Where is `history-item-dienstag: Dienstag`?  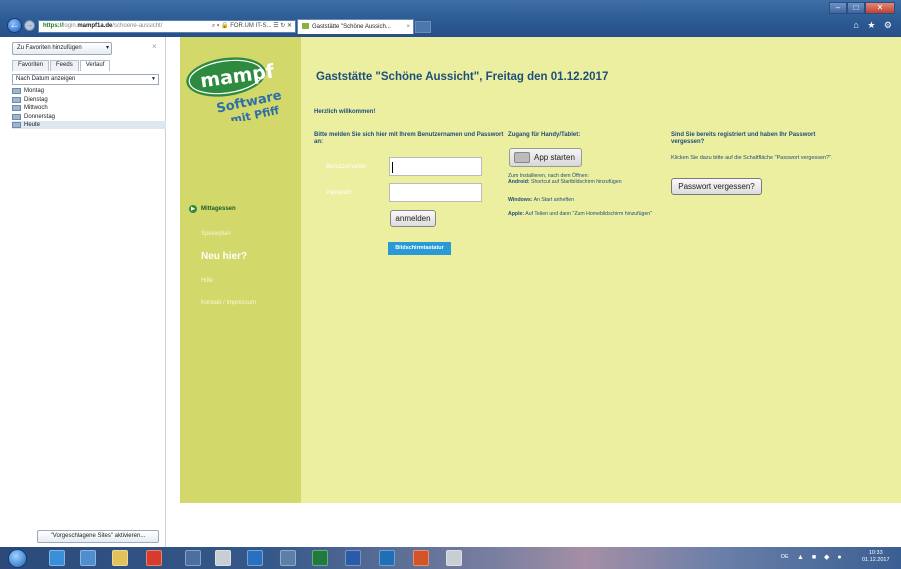 history-item-dienstag: Dienstag is located at coordinates (89, 100).